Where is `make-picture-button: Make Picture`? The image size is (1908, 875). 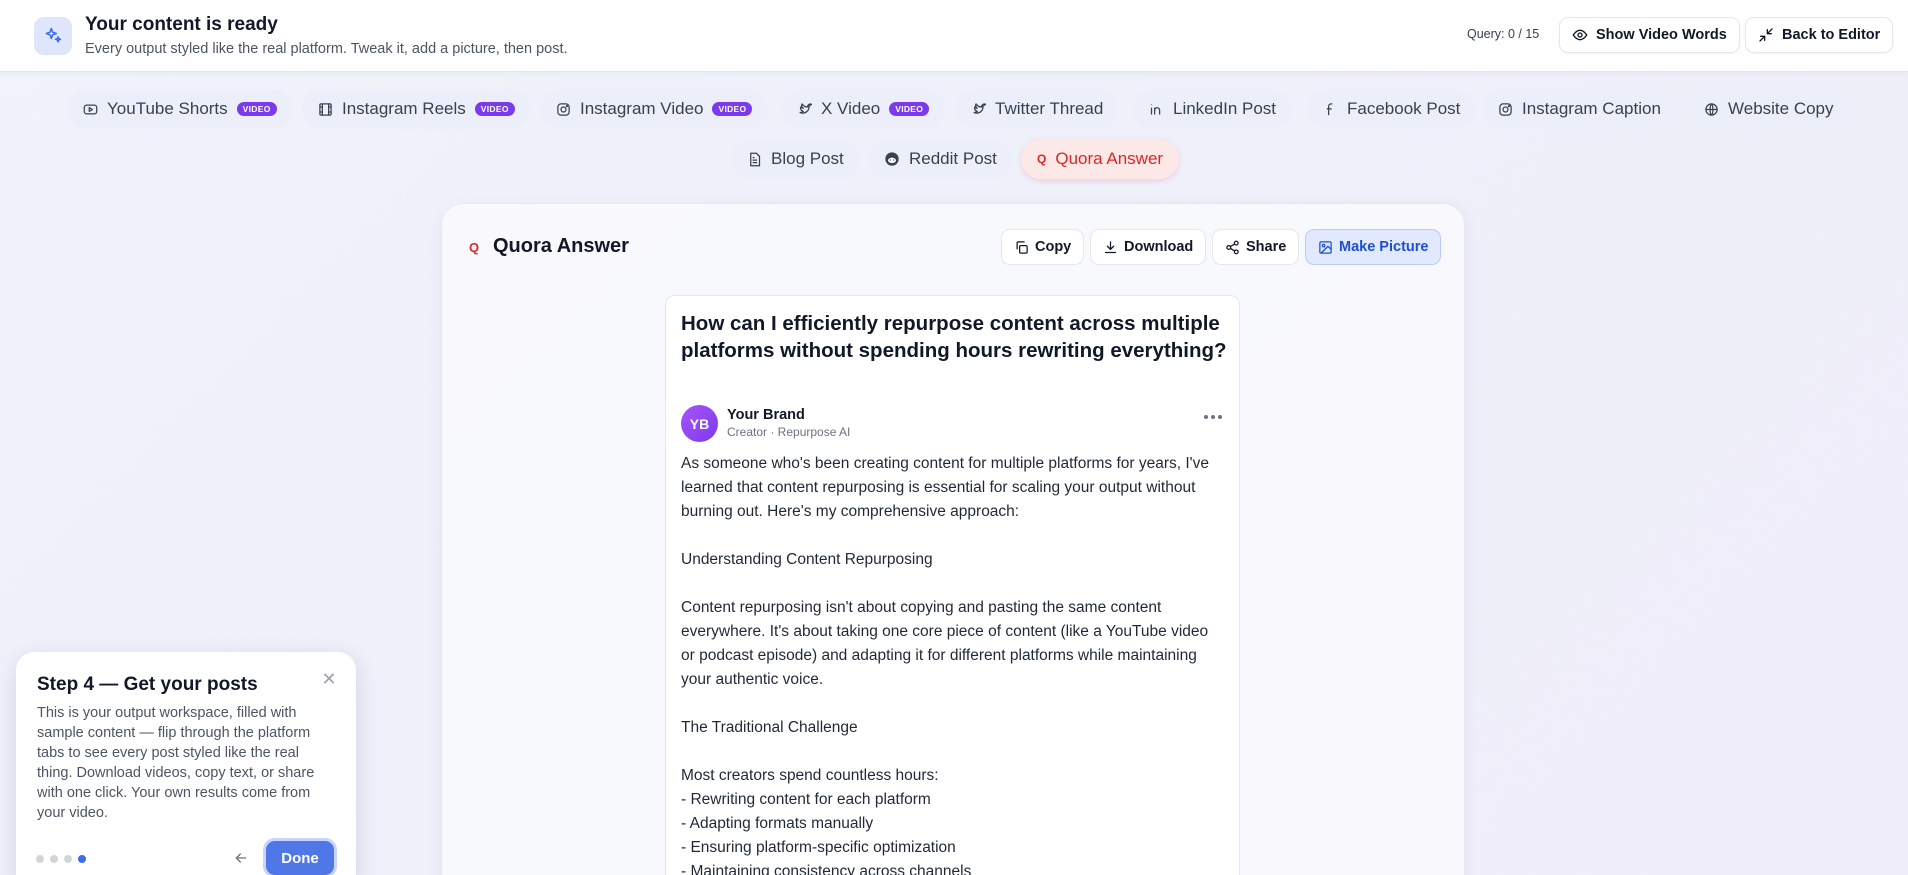
make-picture-button: Make Picture is located at coordinates (1373, 247).